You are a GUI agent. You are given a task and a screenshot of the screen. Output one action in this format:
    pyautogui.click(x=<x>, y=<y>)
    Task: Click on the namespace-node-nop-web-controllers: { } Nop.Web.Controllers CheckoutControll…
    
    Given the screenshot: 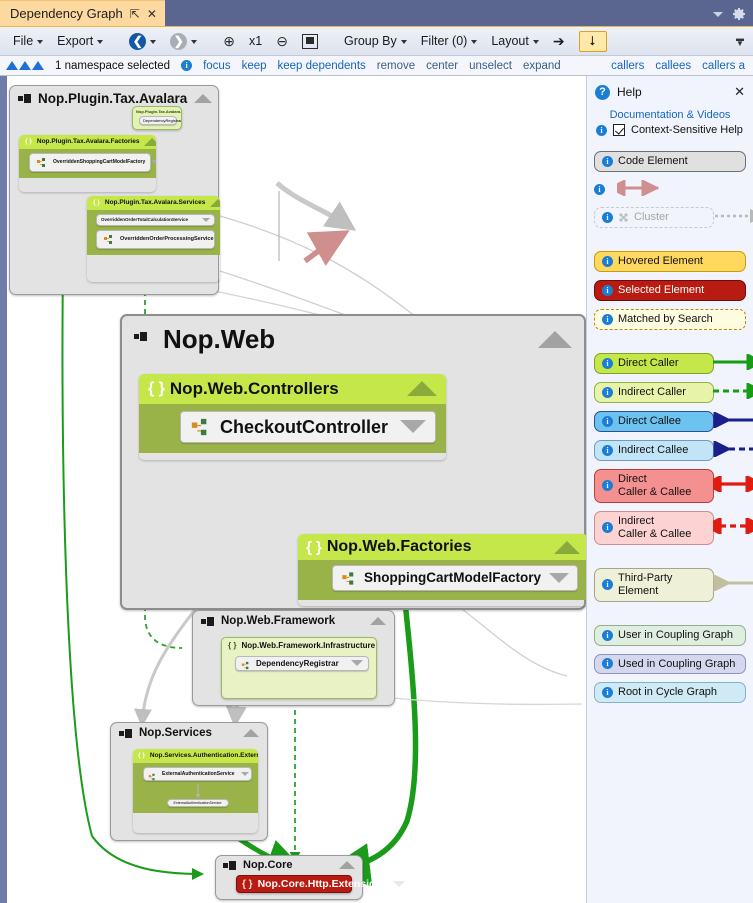 What is the action you would take?
    pyautogui.click(x=292, y=417)
    